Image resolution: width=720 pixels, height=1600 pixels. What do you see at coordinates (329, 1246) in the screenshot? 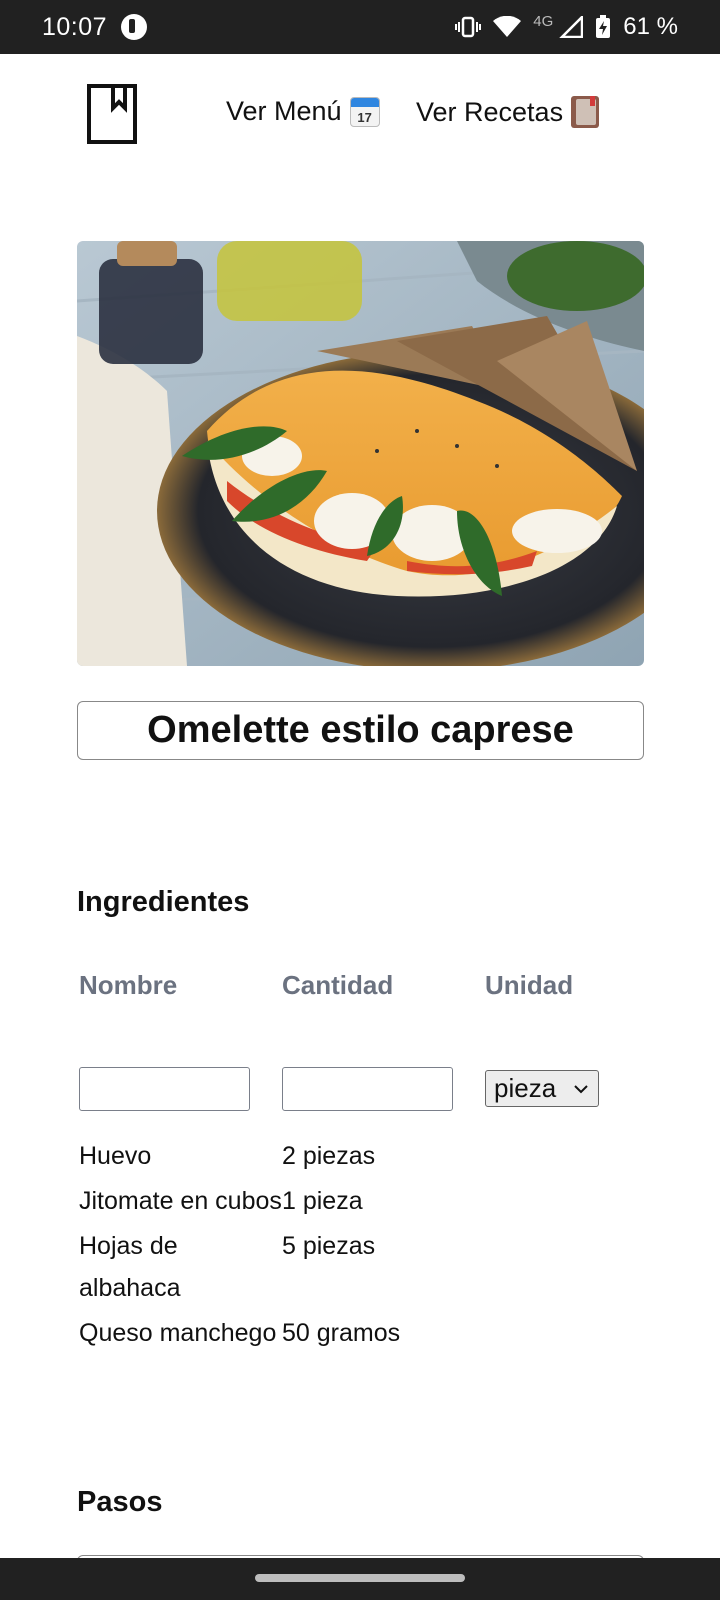
I see `ingredient-quantity: 5 piezas` at bounding box center [329, 1246].